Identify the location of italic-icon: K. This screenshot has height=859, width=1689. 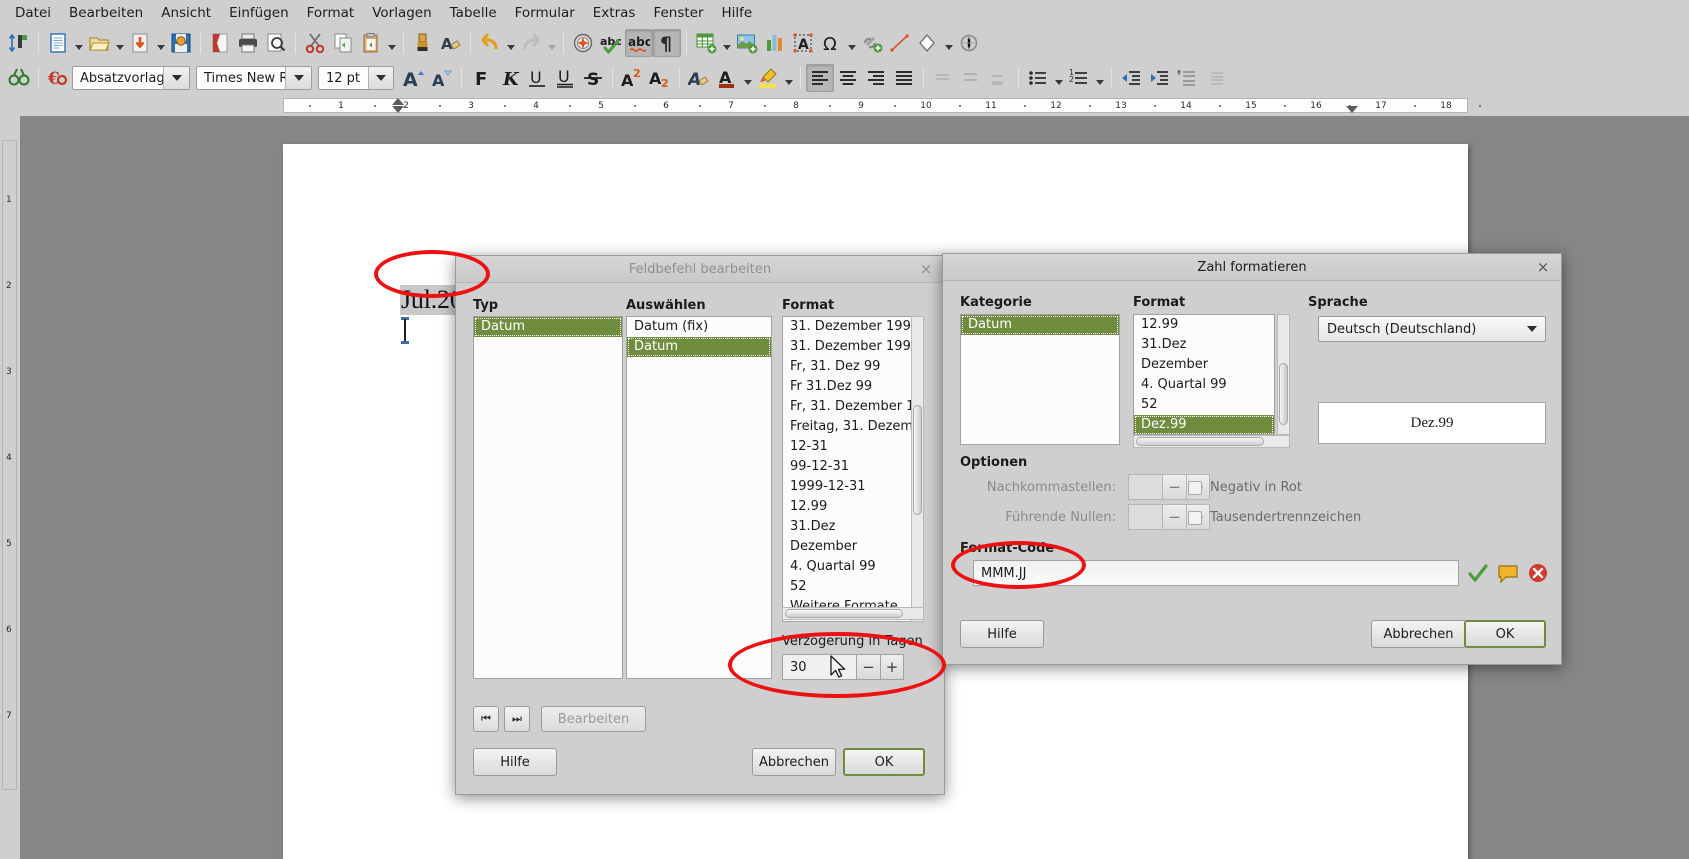
(509, 78).